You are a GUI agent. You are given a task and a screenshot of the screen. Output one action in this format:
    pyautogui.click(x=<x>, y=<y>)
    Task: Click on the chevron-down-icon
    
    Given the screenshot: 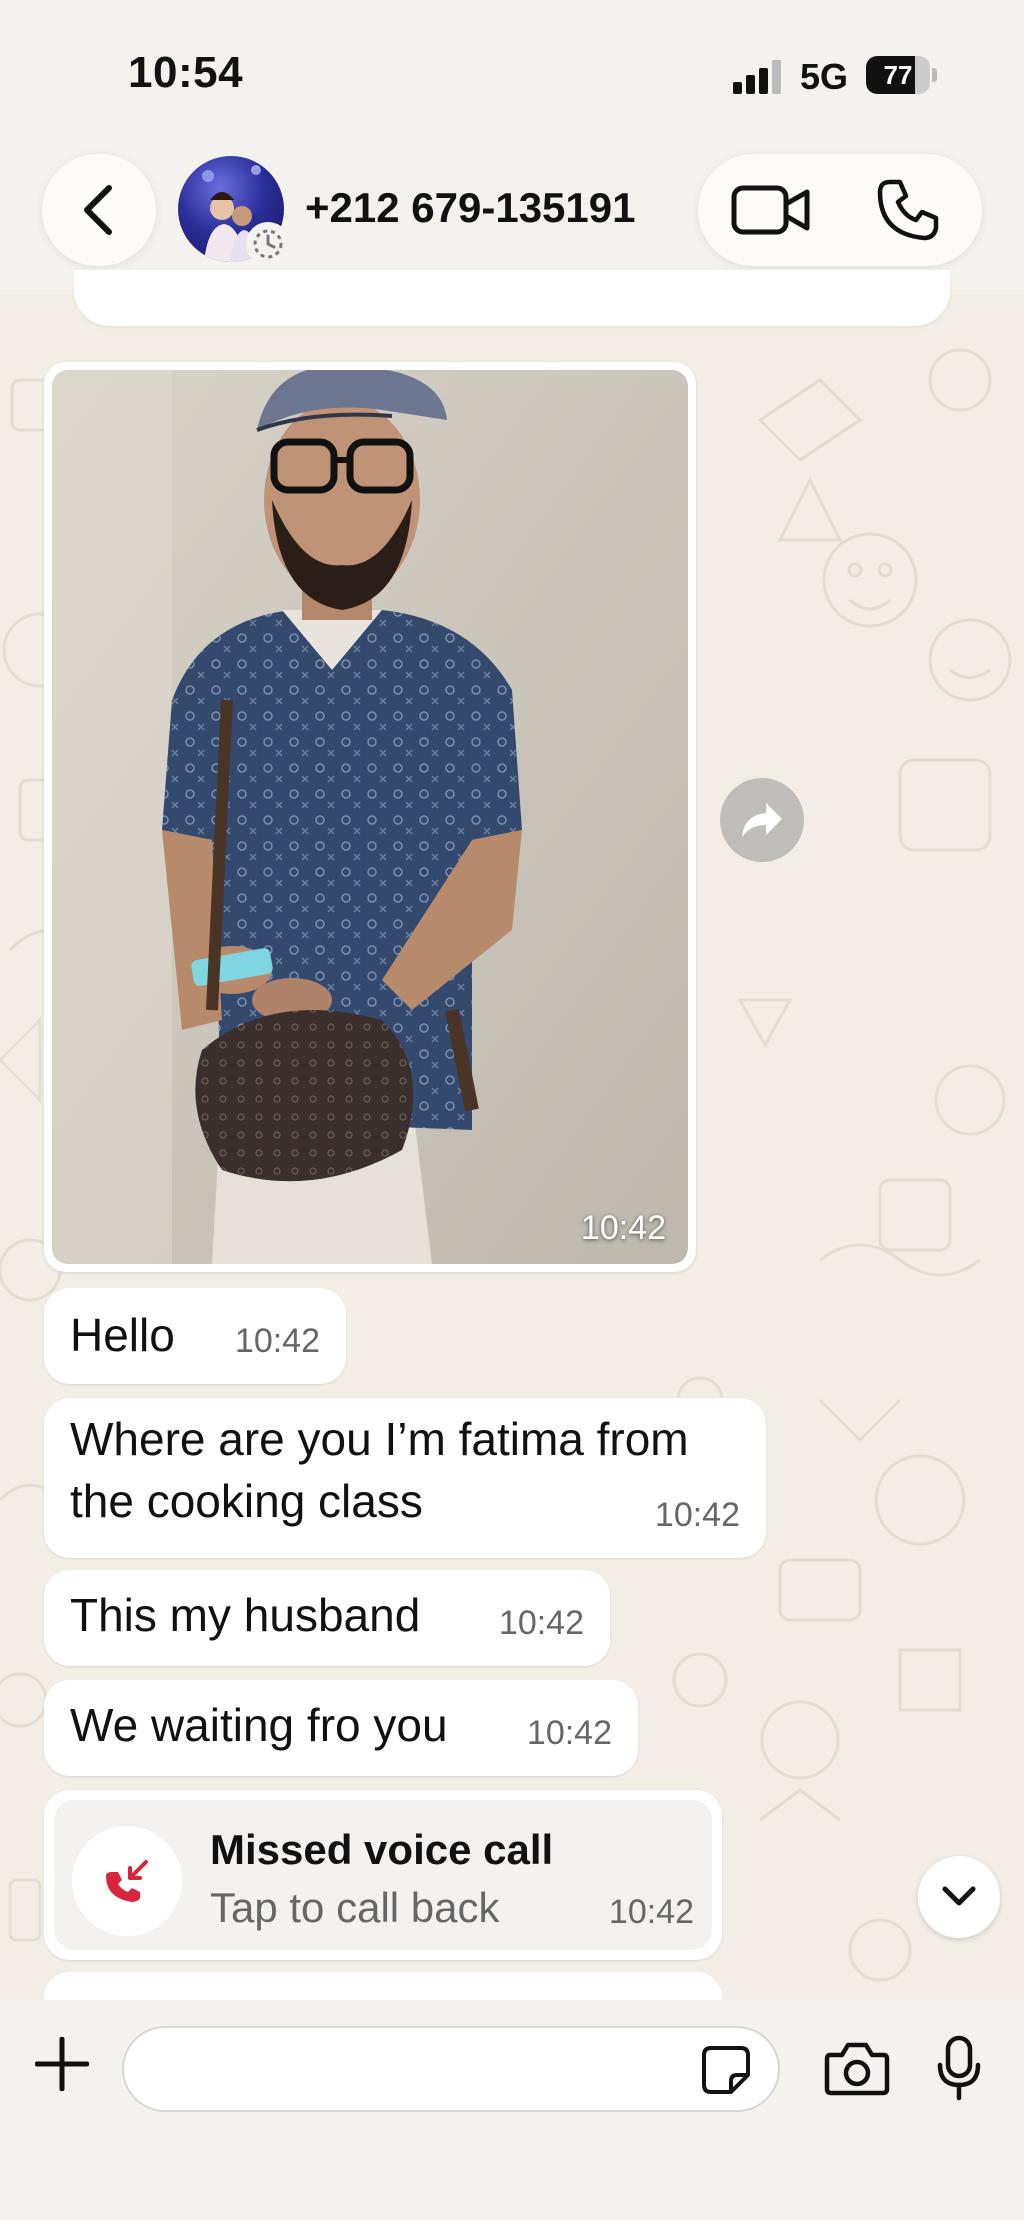 What is the action you would take?
    pyautogui.click(x=959, y=1896)
    